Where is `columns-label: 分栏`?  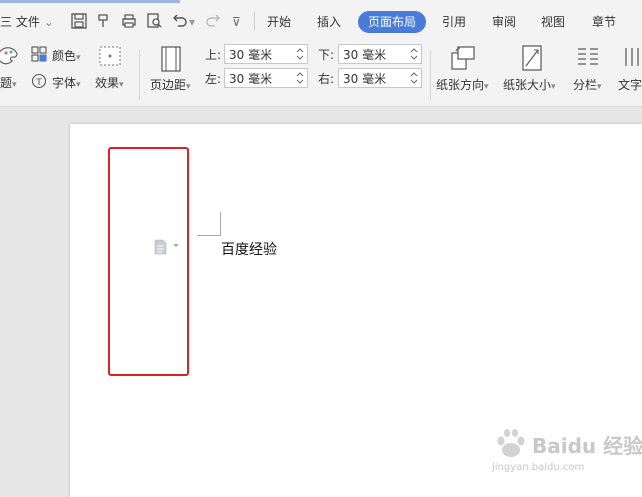
columns-label: 分栏 is located at coordinates (585, 85).